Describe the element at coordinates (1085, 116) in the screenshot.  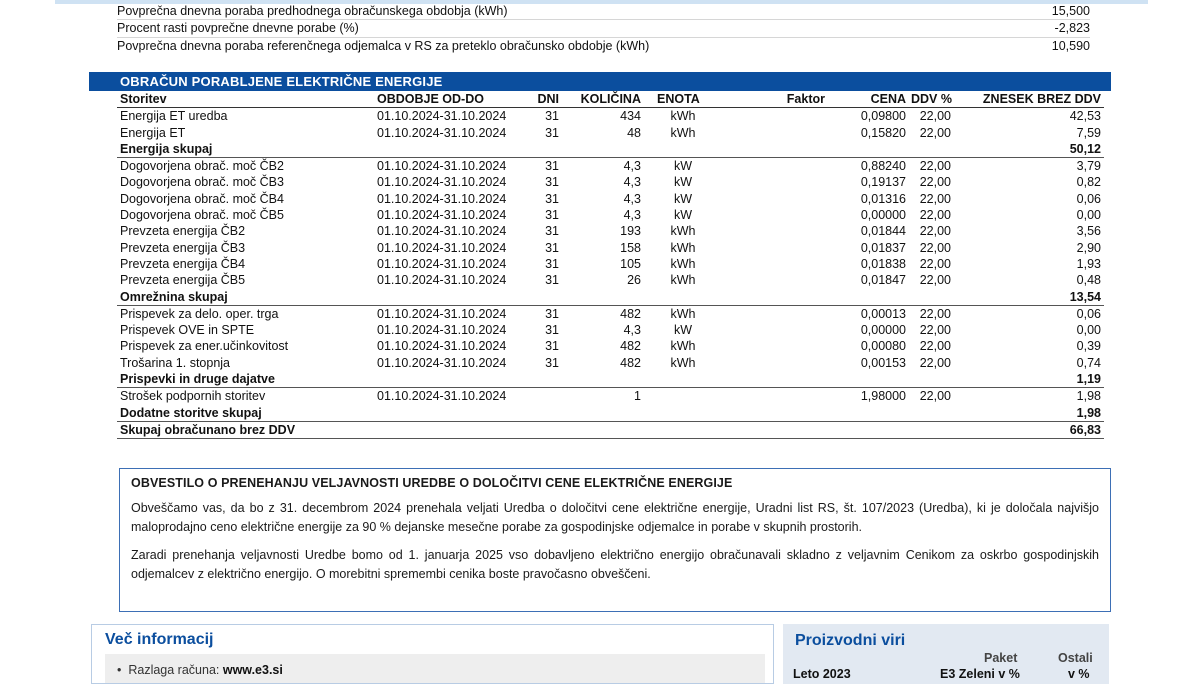
I see `amount-cell: 42,53` at that location.